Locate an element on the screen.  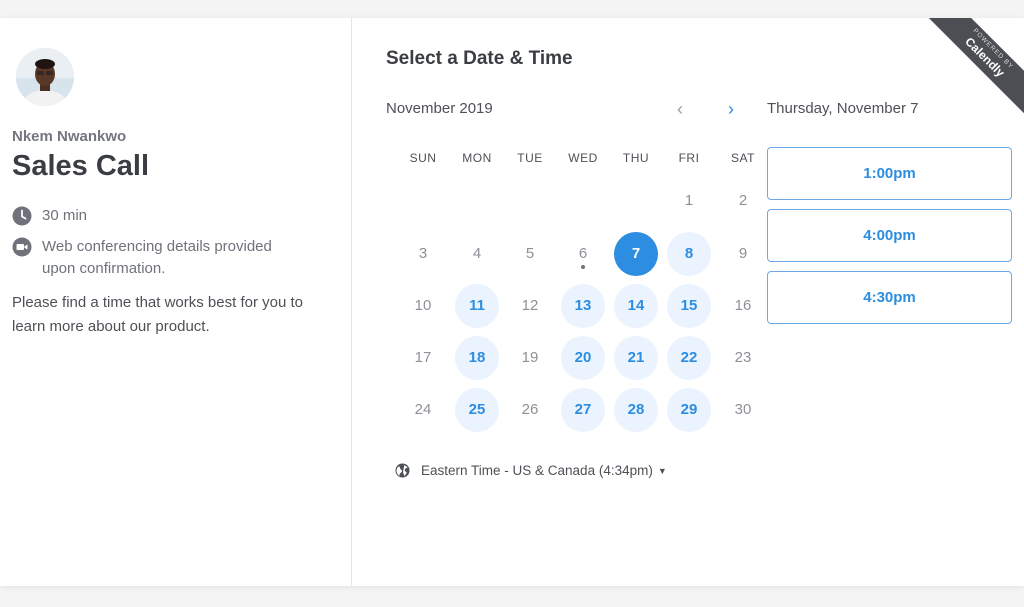
time-slot-label: 1:00pm is located at coordinates (889, 173).